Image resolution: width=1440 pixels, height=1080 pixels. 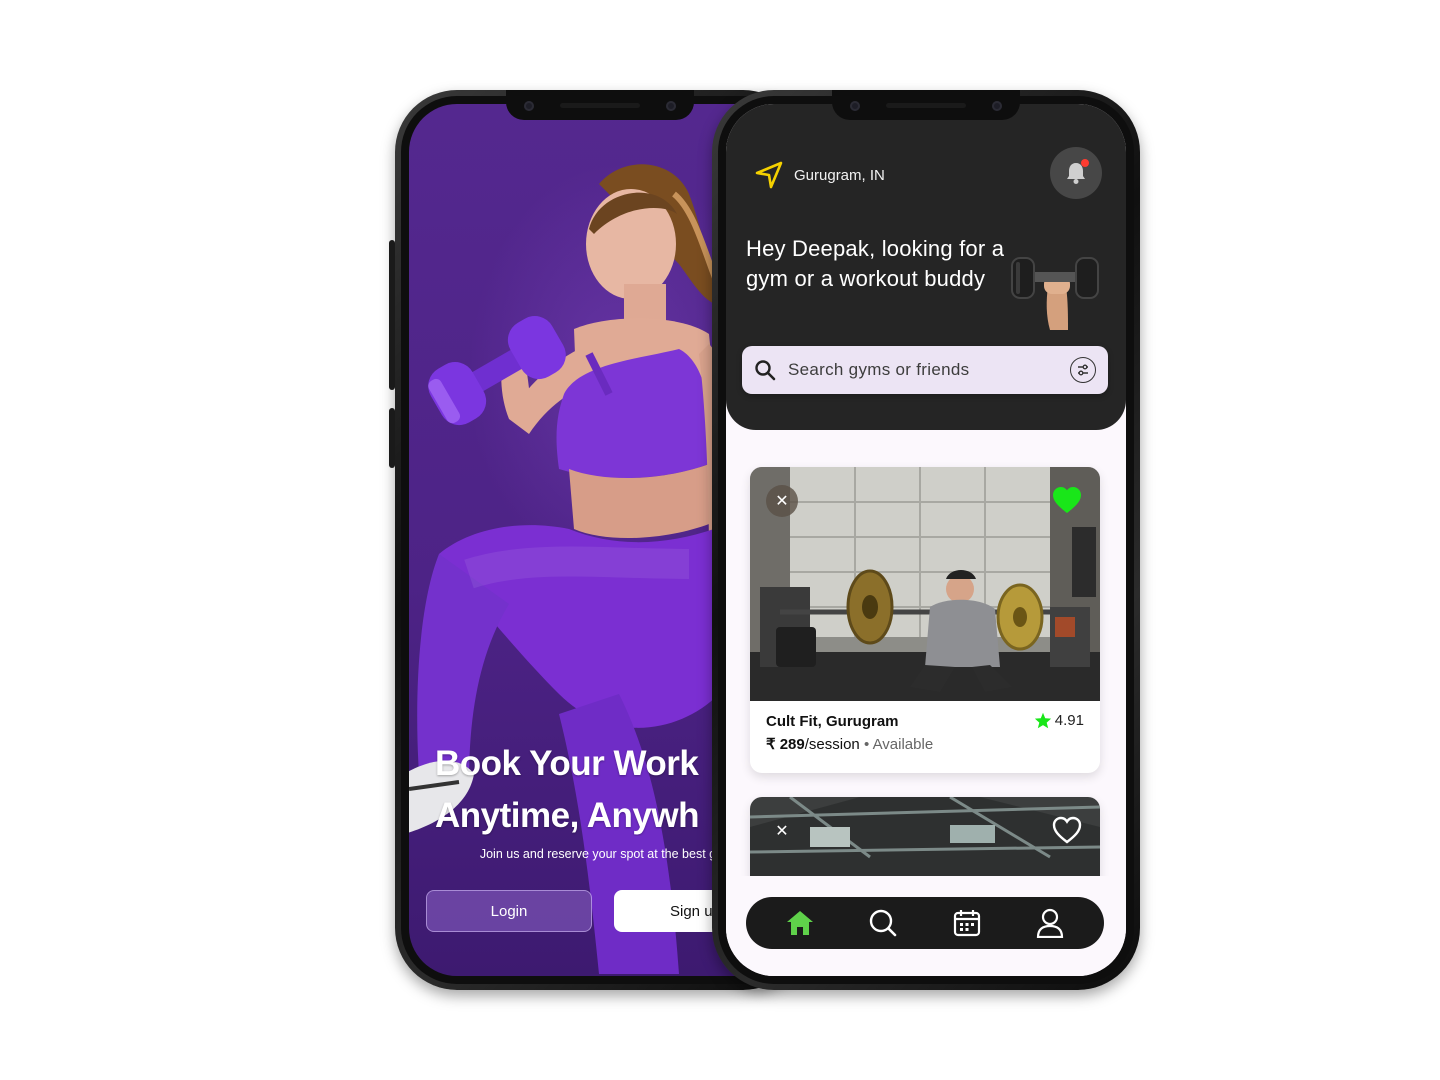 I want to click on heart-outline-icon, so click(x=1067, y=830).